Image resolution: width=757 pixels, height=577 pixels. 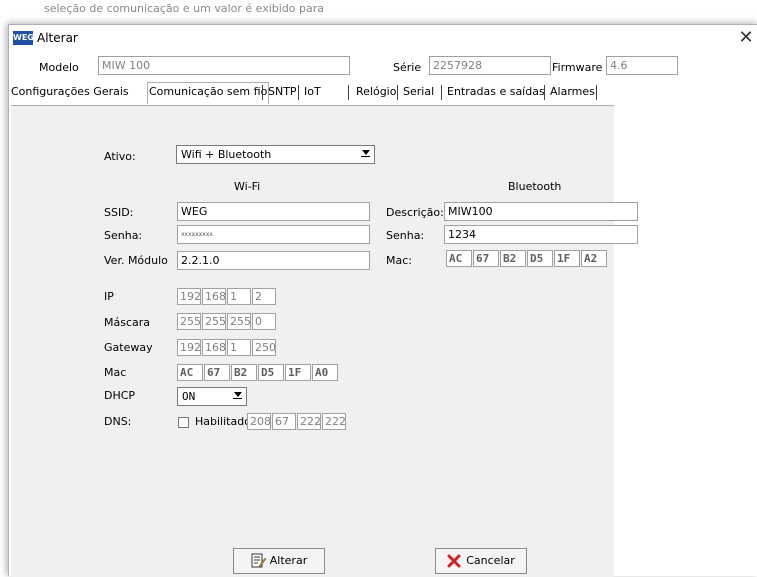 I want to click on wifi-heading: Wi-Fi, so click(x=247, y=186).